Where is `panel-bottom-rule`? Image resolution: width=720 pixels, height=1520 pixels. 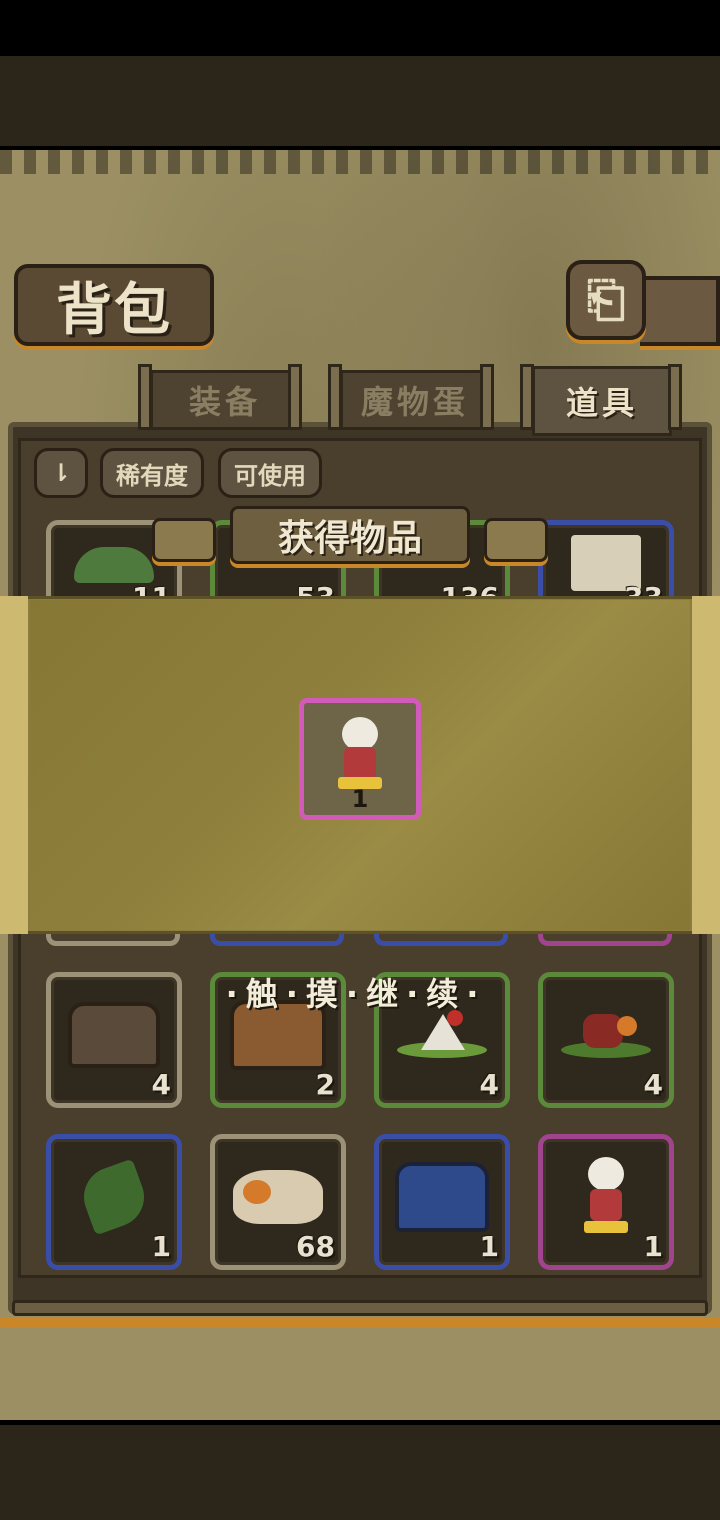
panel-bottom-rule is located at coordinates (360, 1308).